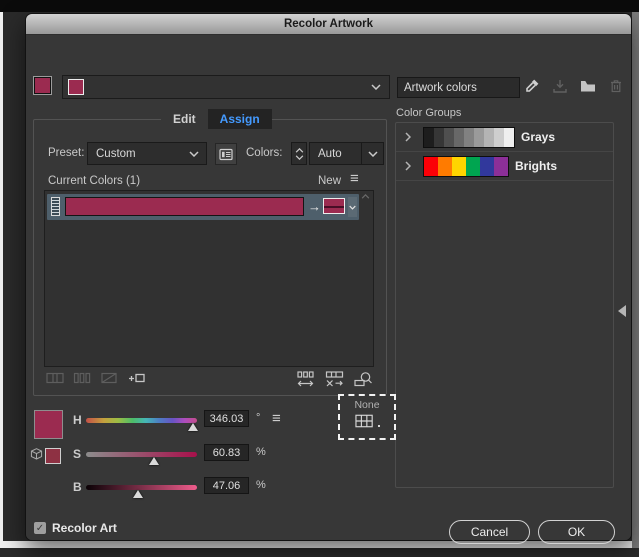 The width and height of the screenshot is (639, 557). I want to click on brightness-label: B, so click(77, 487).